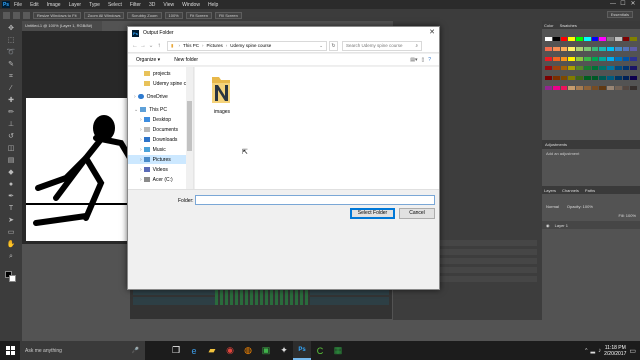  I want to click on blur-tool-icon: ◆, so click(11, 173).